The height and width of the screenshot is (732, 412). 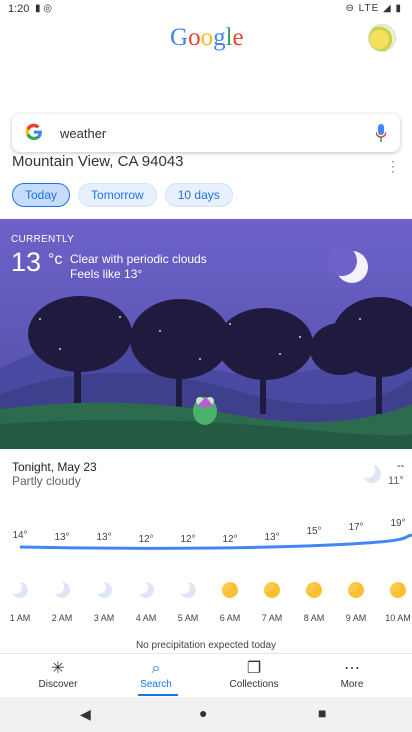 What do you see at coordinates (19, 9) in the screenshot?
I see `status-time: 1:20` at bounding box center [19, 9].